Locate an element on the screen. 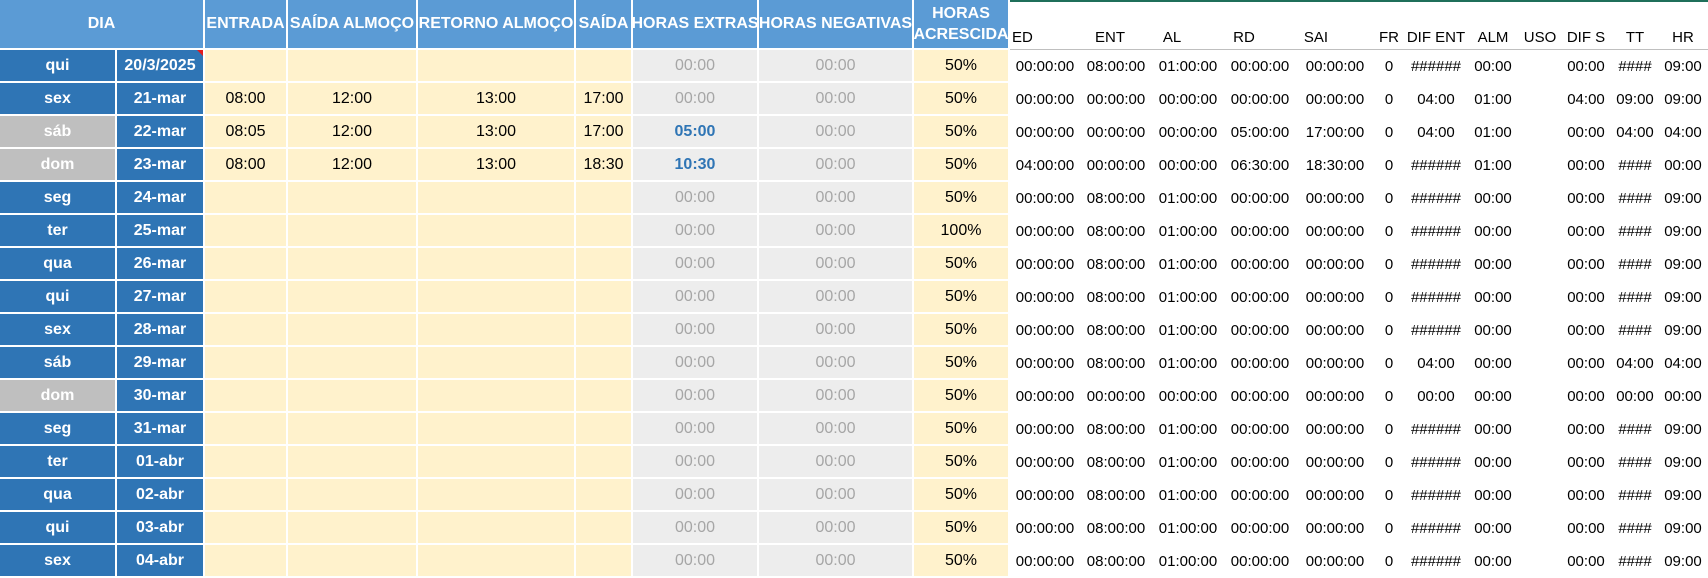 Image resolution: width=1708 pixels, height=578 pixels. entrada-cell is located at coordinates (246, 330).